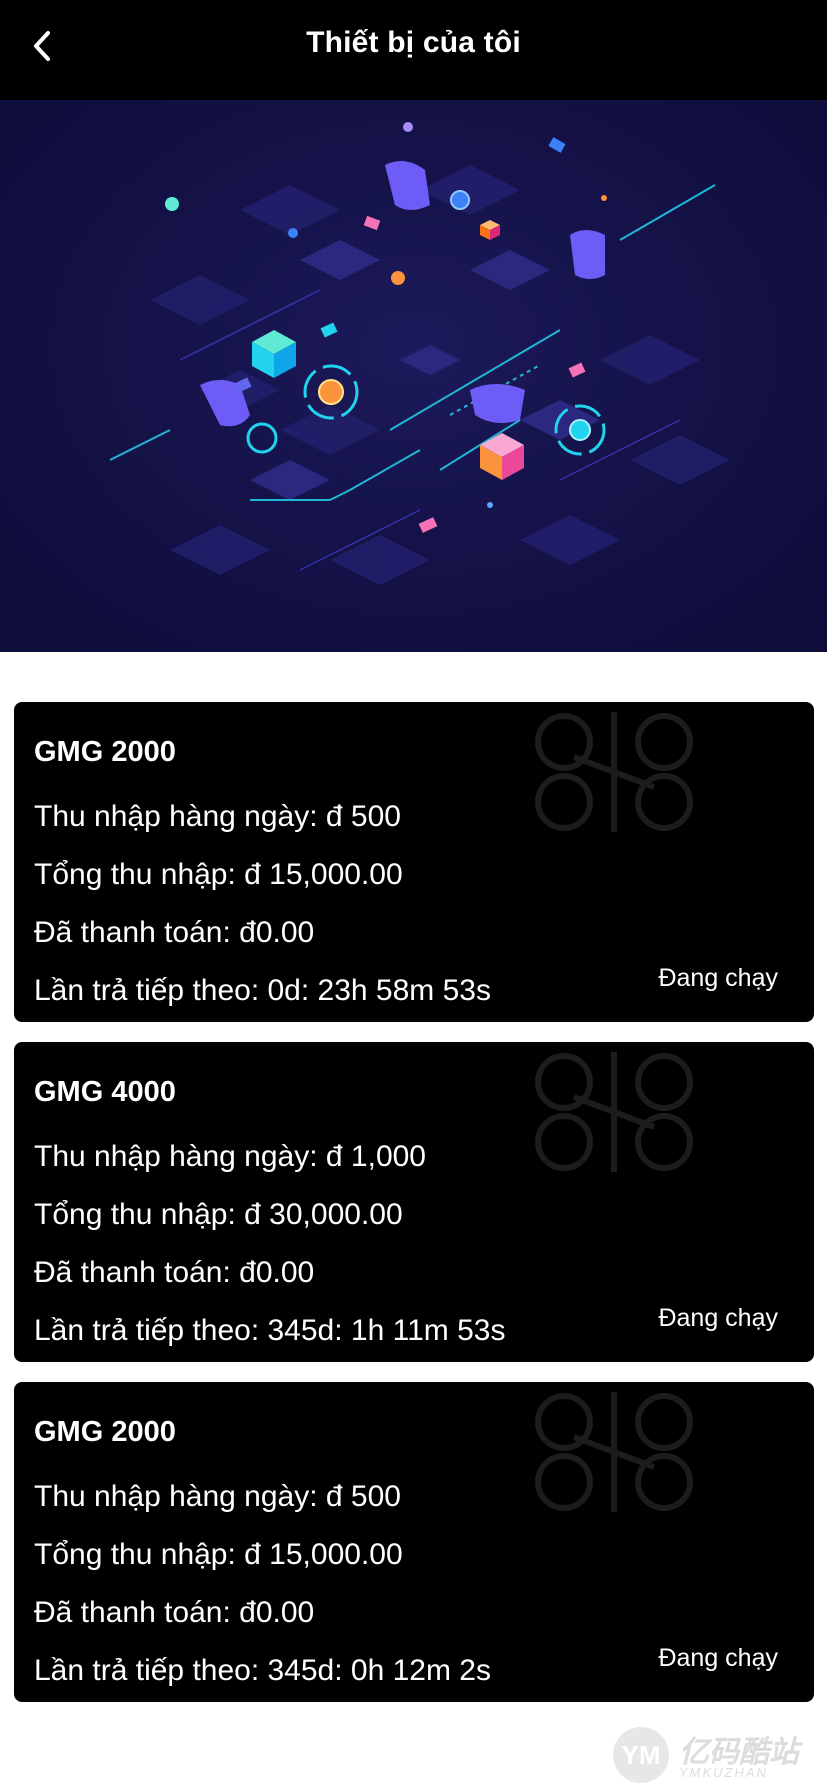 This screenshot has height=1791, width=827. Describe the element at coordinates (218, 1214) in the screenshot. I see `total-income: Tổng thu nhập: đ 30,000.00` at that location.